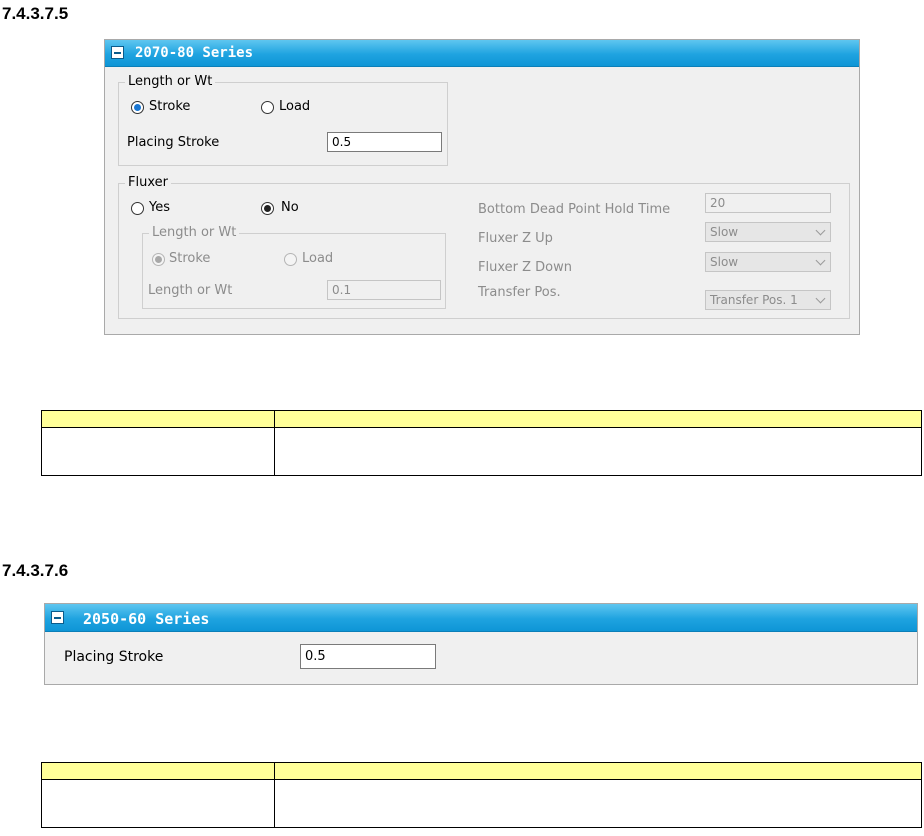 The height and width of the screenshot is (836, 924). What do you see at coordinates (724, 232) in the screenshot?
I see `fluxer-z-up-value: Slow` at bounding box center [724, 232].